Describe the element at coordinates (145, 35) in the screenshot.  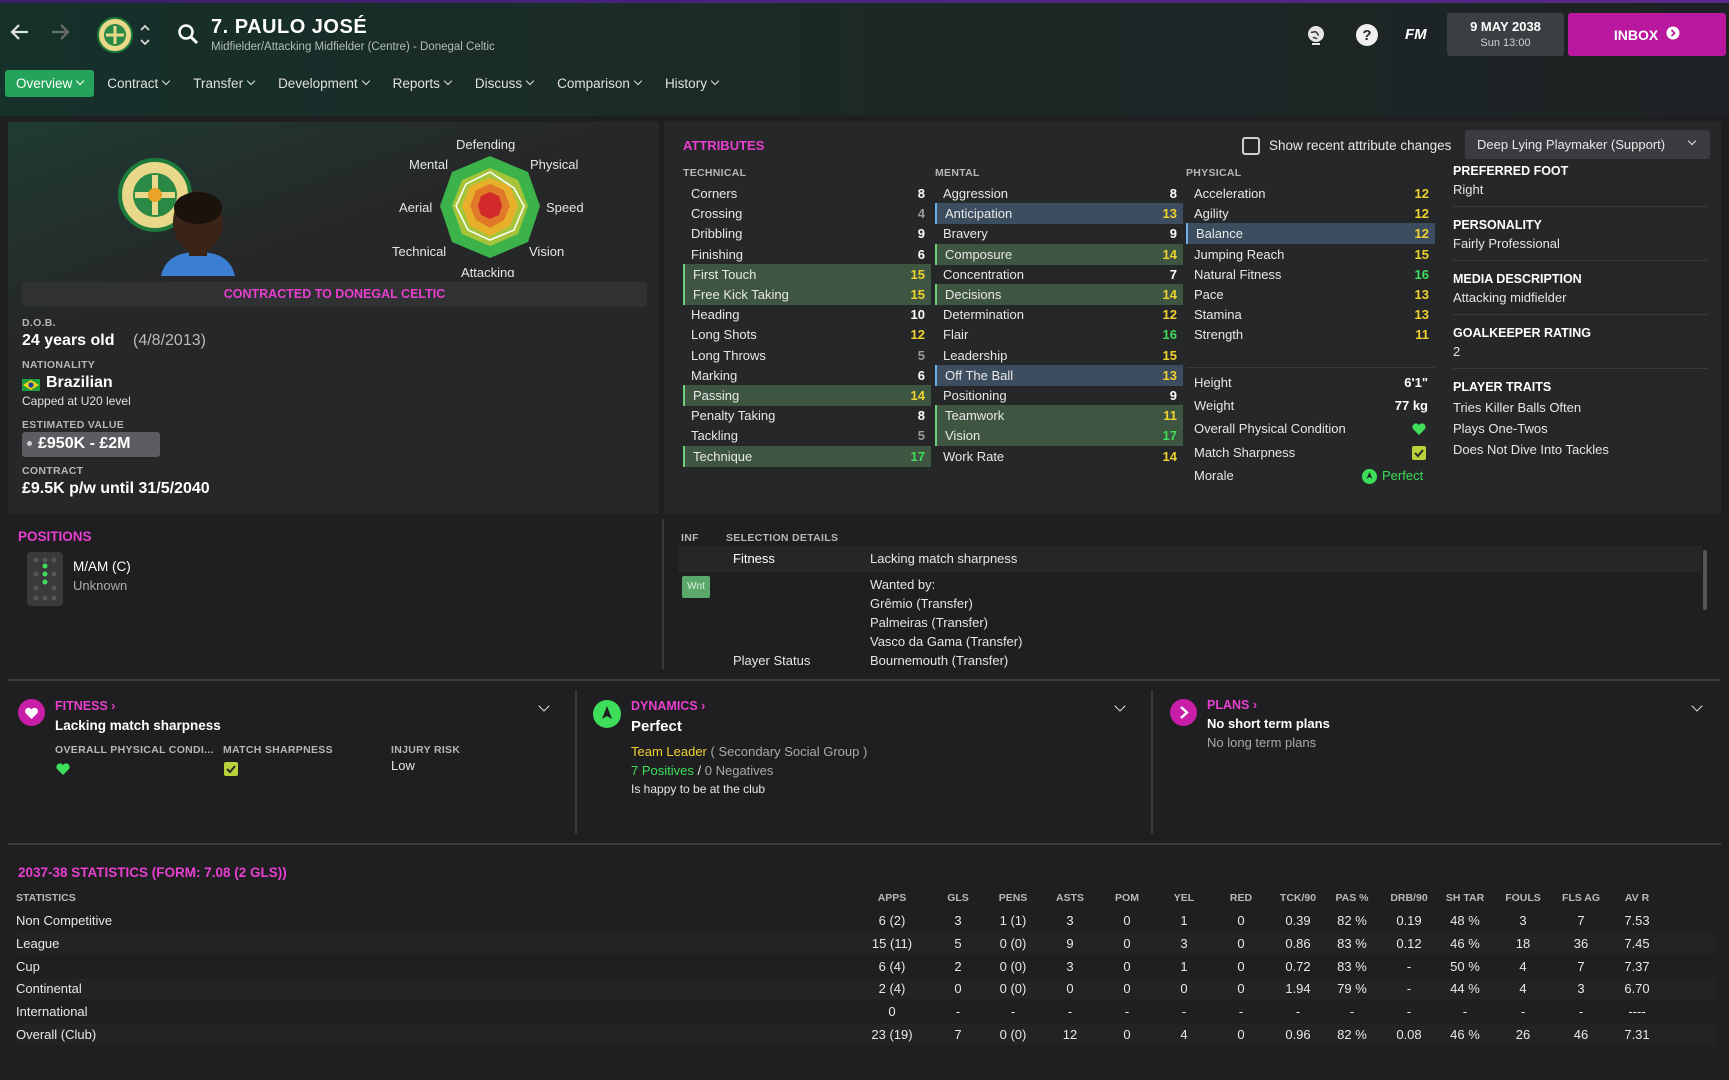
I see `player-switch-icon` at that location.